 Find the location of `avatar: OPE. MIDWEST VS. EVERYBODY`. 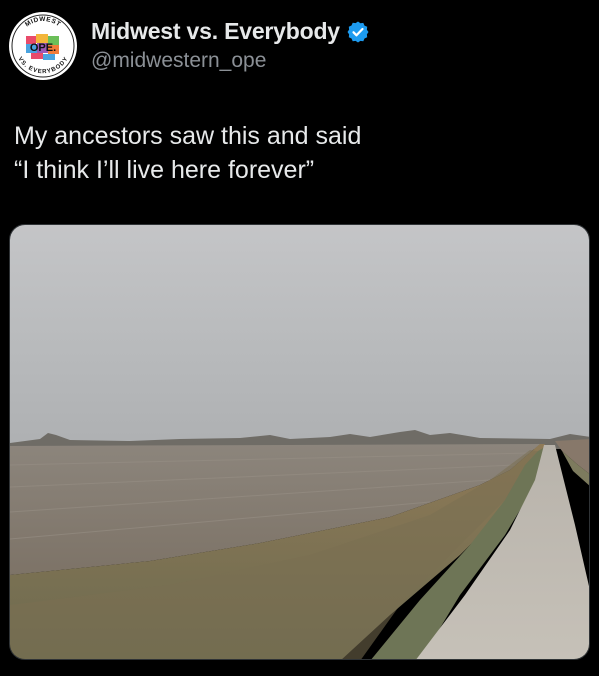

avatar: OPE. MIDWEST VS. EVERYBODY is located at coordinates (43, 46).